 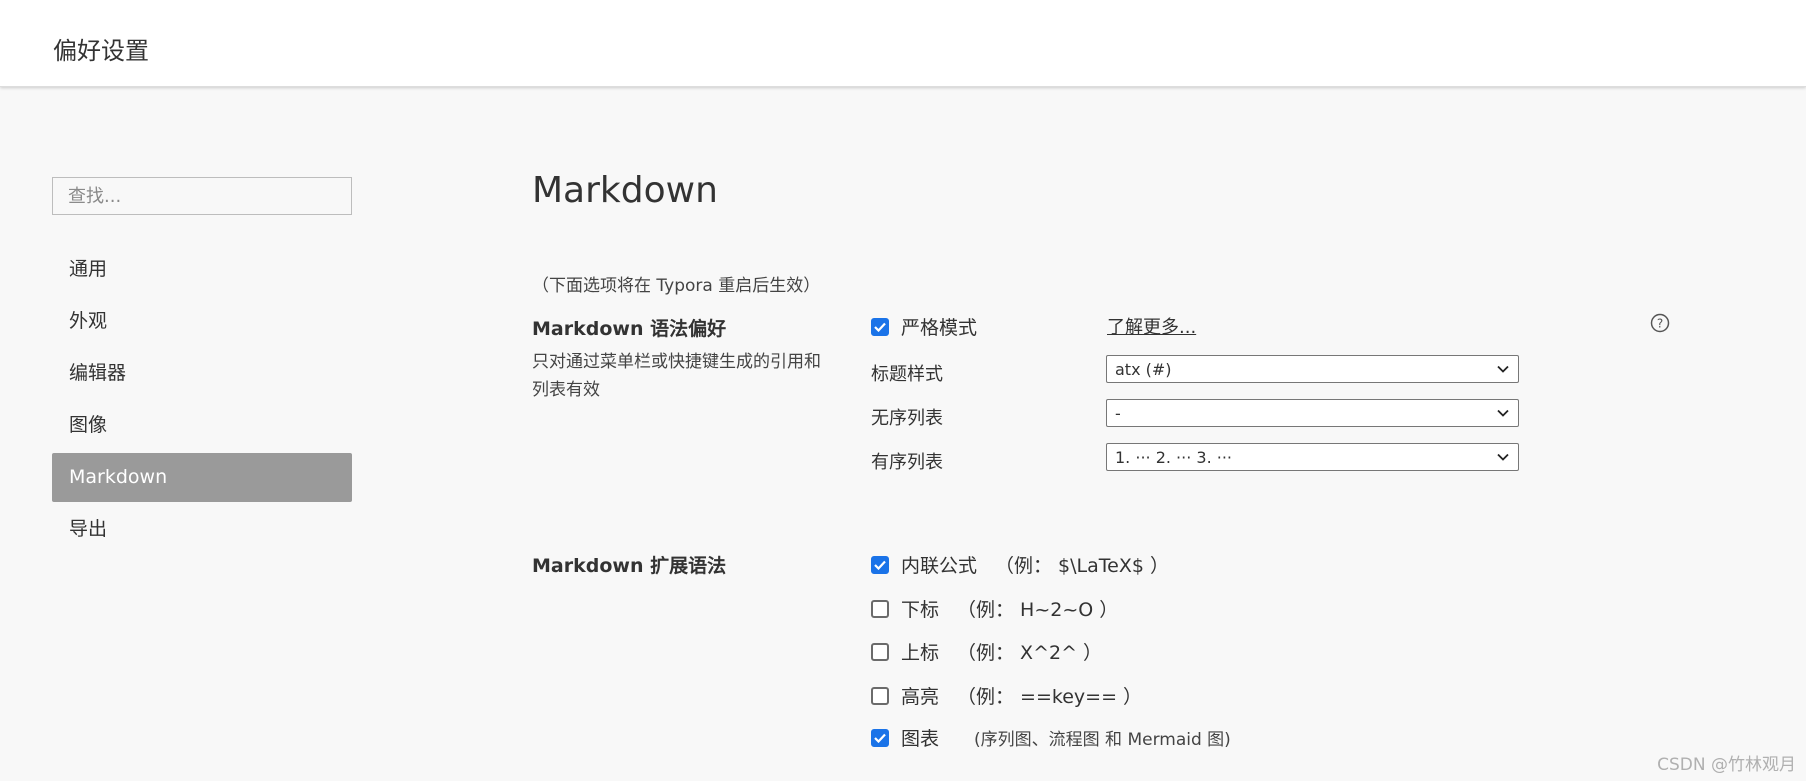 I want to click on sidebar-nav: 通用 外观 编辑器 图像 Markdown 导出, so click(x=202, y=401).